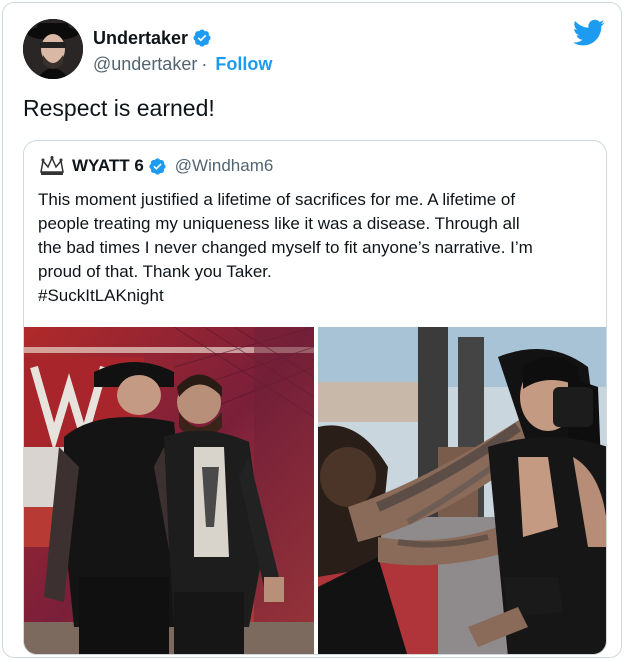 The width and height of the screenshot is (626, 661). Describe the element at coordinates (52, 166) in the screenshot. I see `crown-avatar-icon` at that location.